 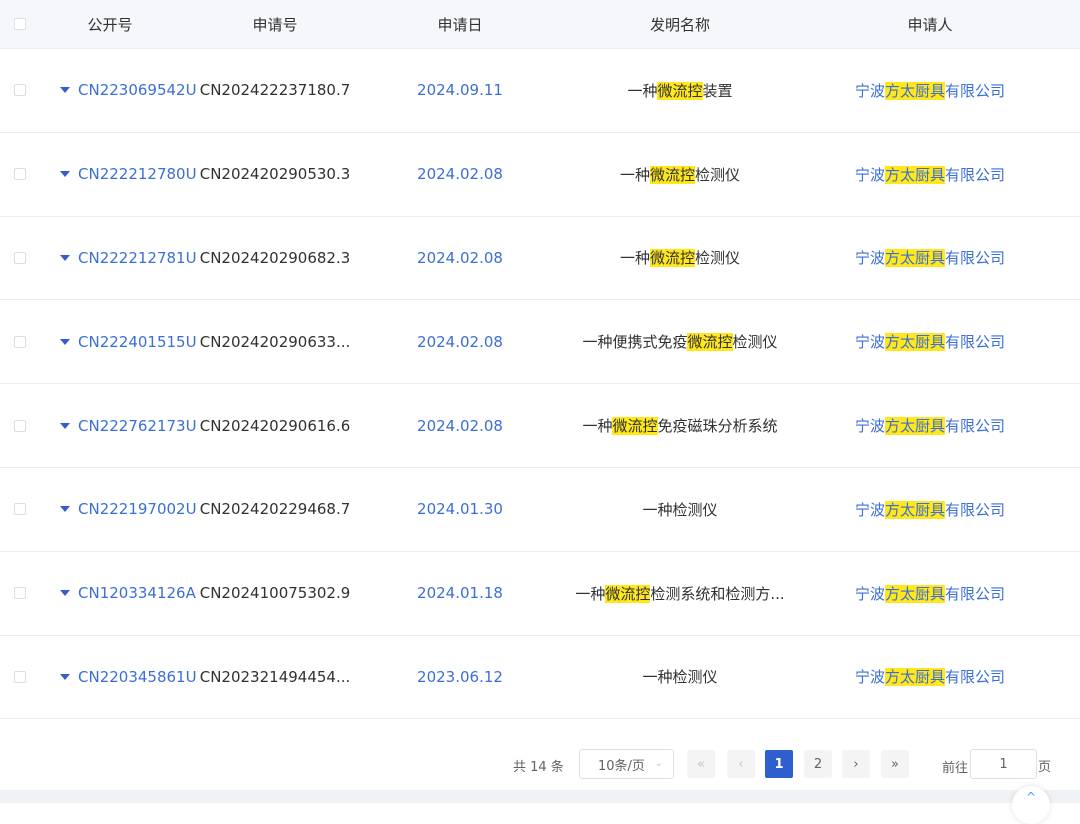 I want to click on pub-no-link: CN222762173U, so click(x=137, y=426).